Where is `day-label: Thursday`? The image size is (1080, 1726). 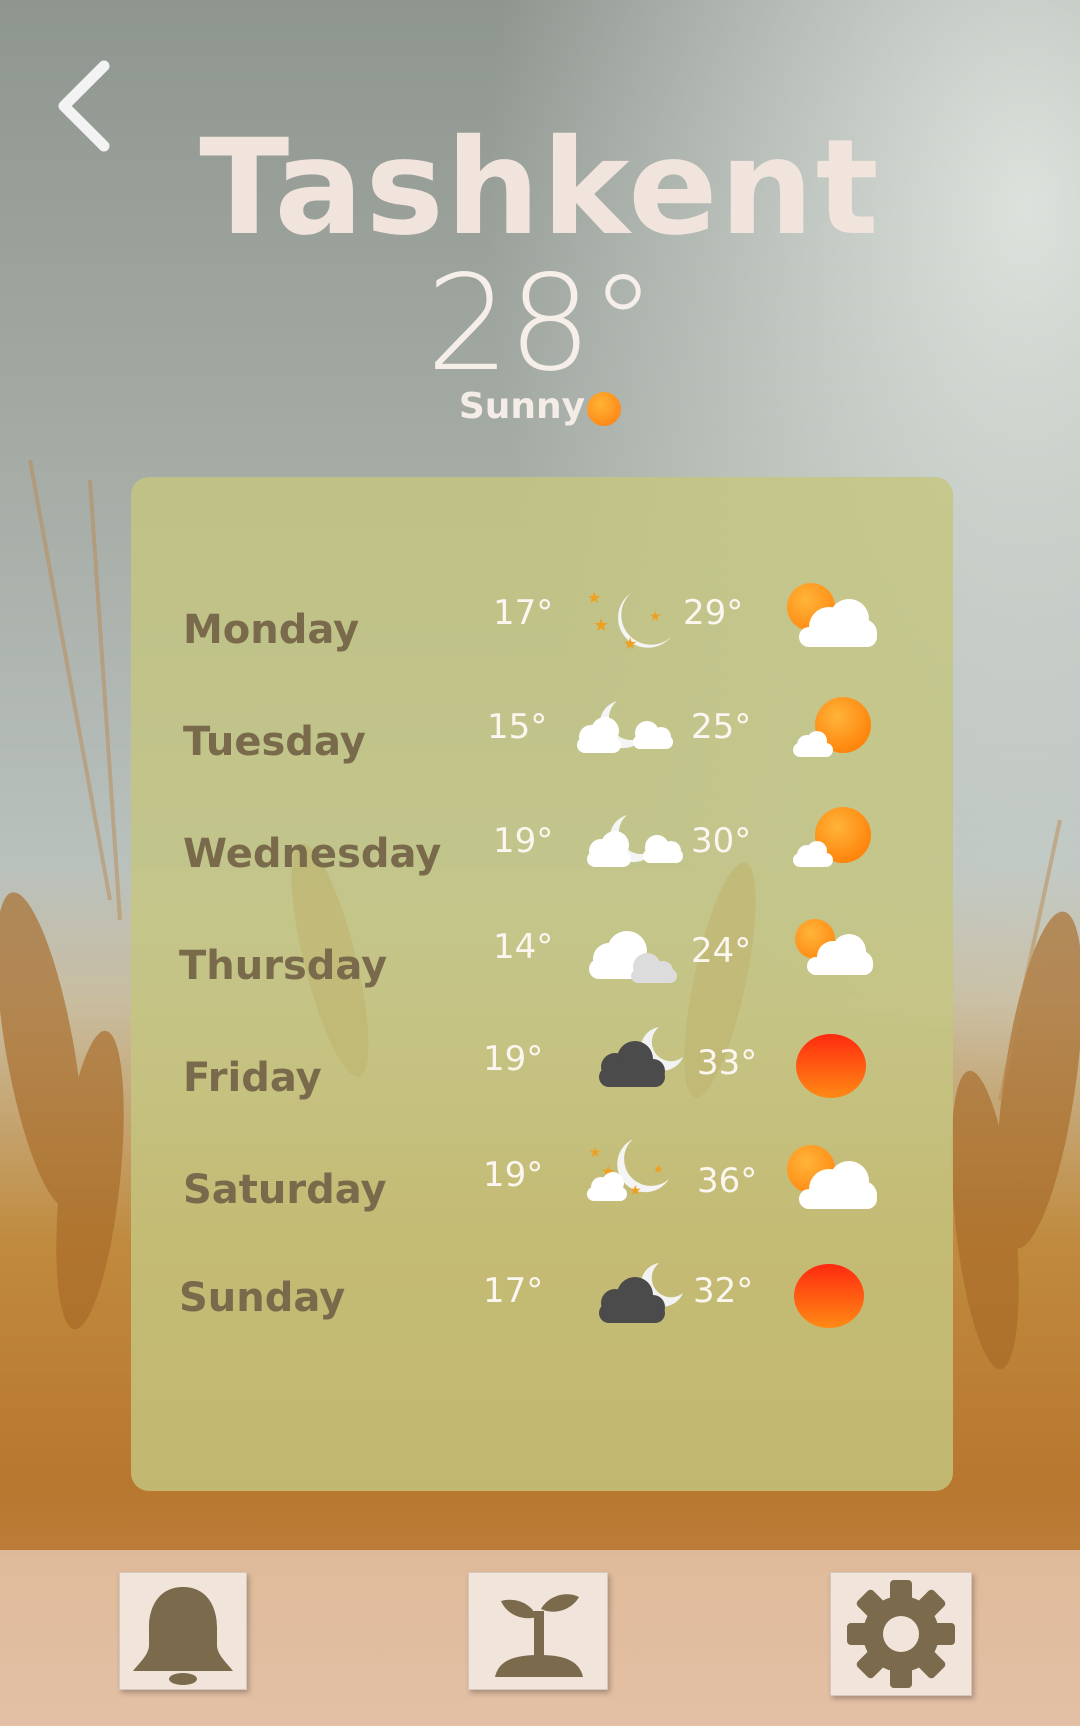
day-label: Thursday is located at coordinates (283, 966).